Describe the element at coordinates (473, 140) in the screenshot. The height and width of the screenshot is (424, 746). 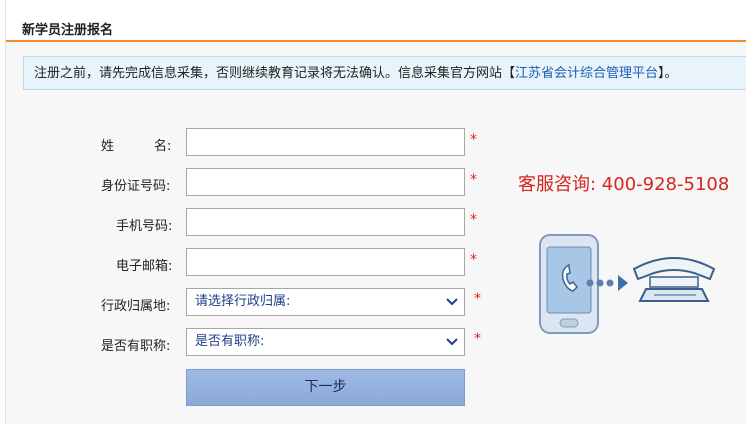
I see `name-required-mark: *` at that location.